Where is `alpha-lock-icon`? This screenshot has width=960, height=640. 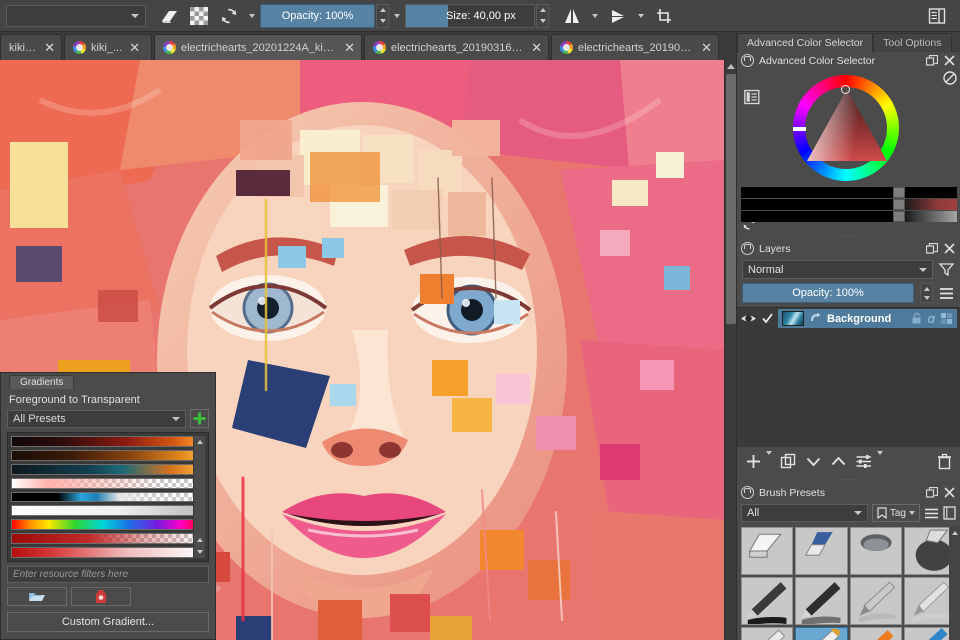 alpha-lock-icon is located at coordinates (946, 318).